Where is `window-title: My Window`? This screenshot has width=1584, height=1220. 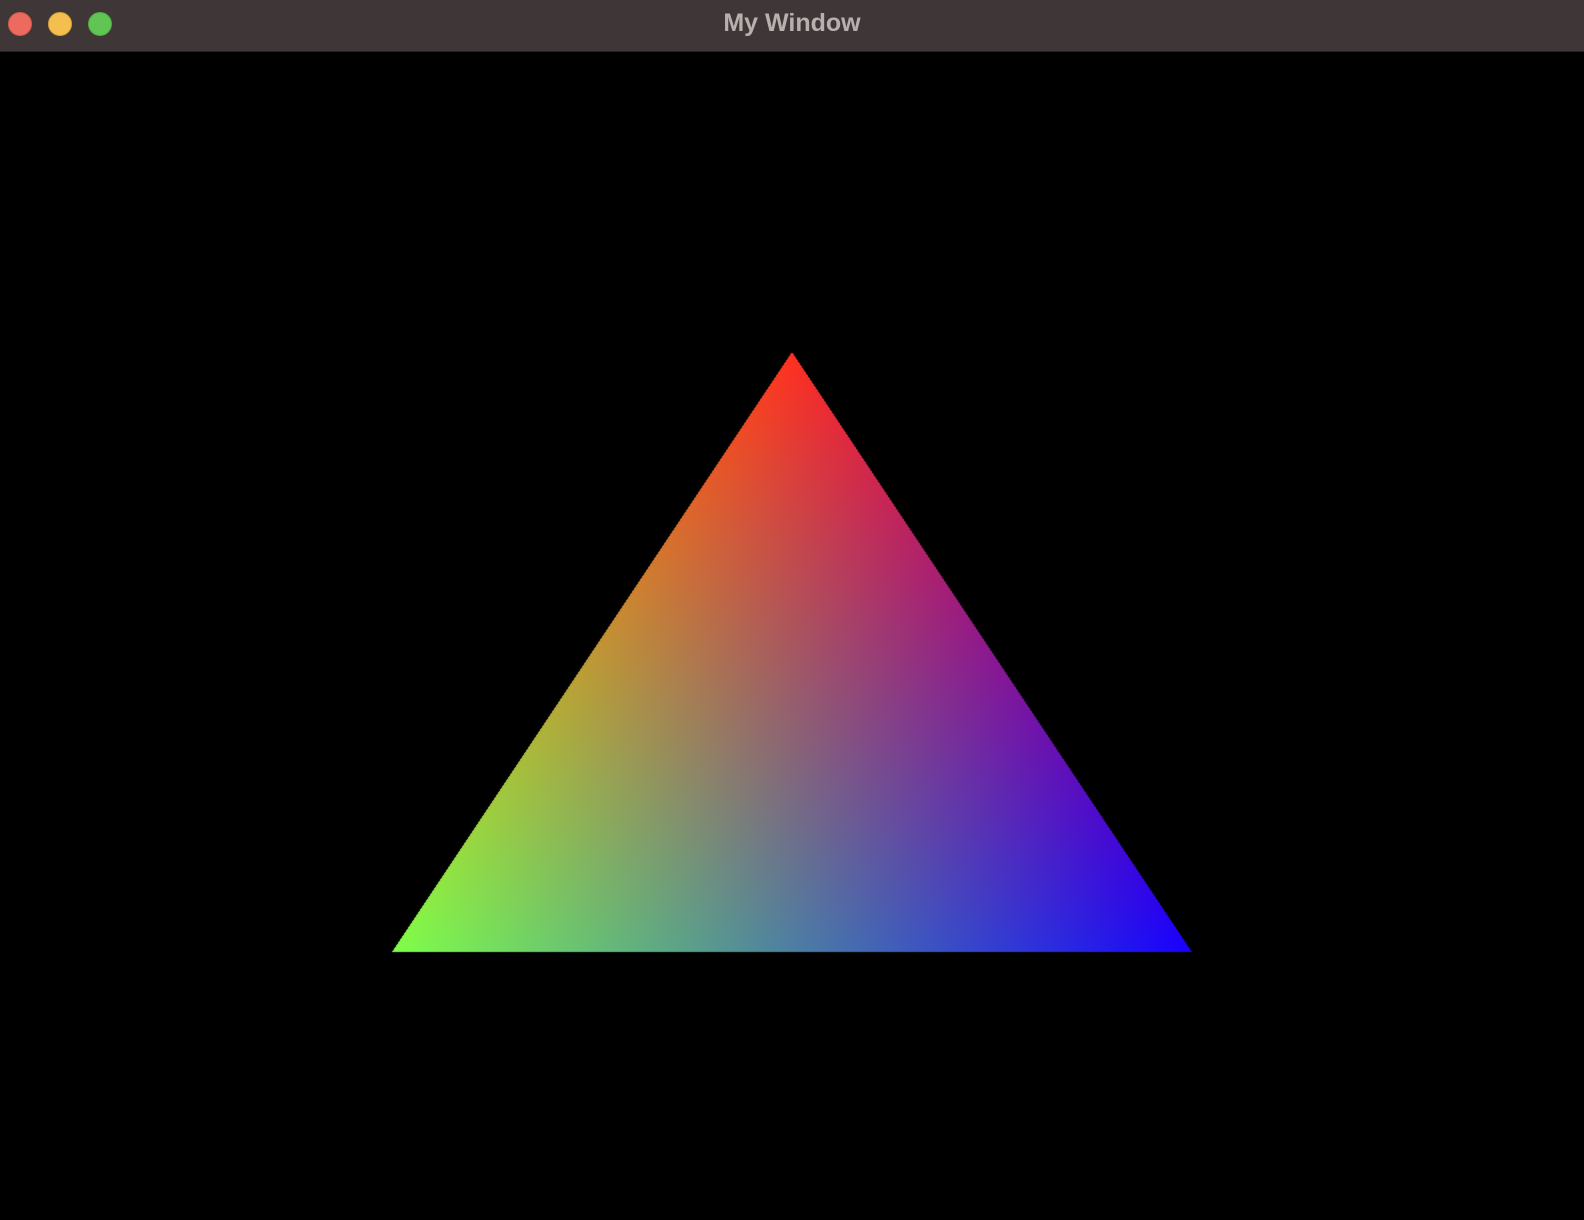 window-title: My Window is located at coordinates (792, 23).